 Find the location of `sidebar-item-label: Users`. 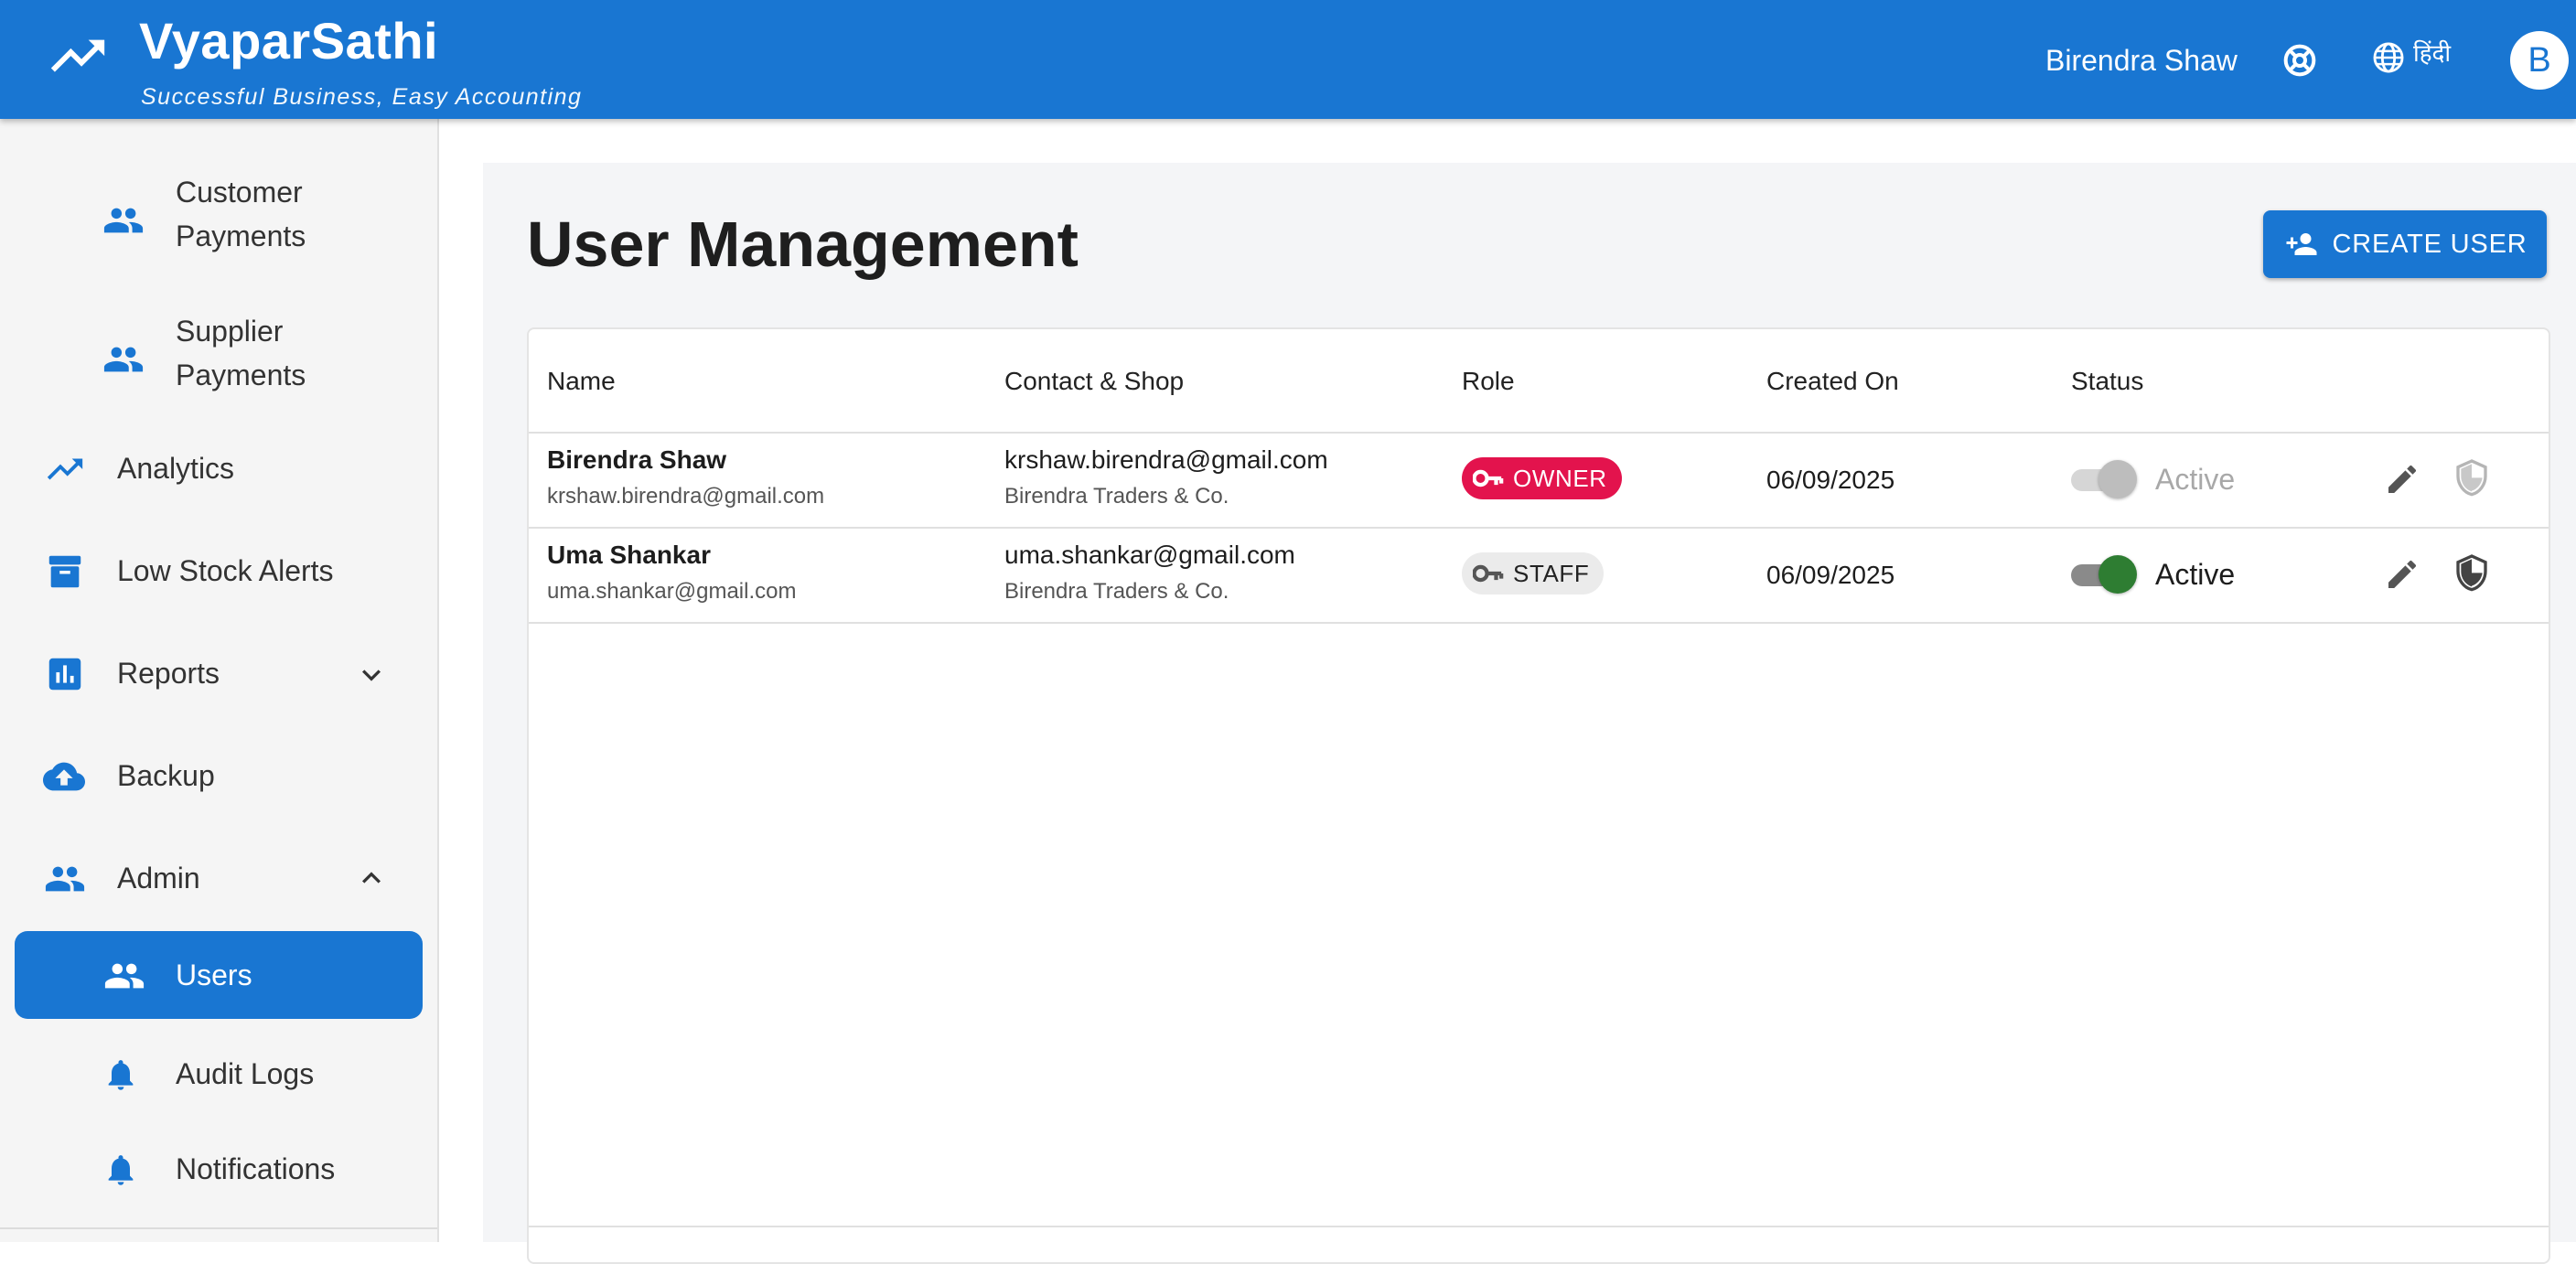

sidebar-item-label: Users is located at coordinates (214, 975).